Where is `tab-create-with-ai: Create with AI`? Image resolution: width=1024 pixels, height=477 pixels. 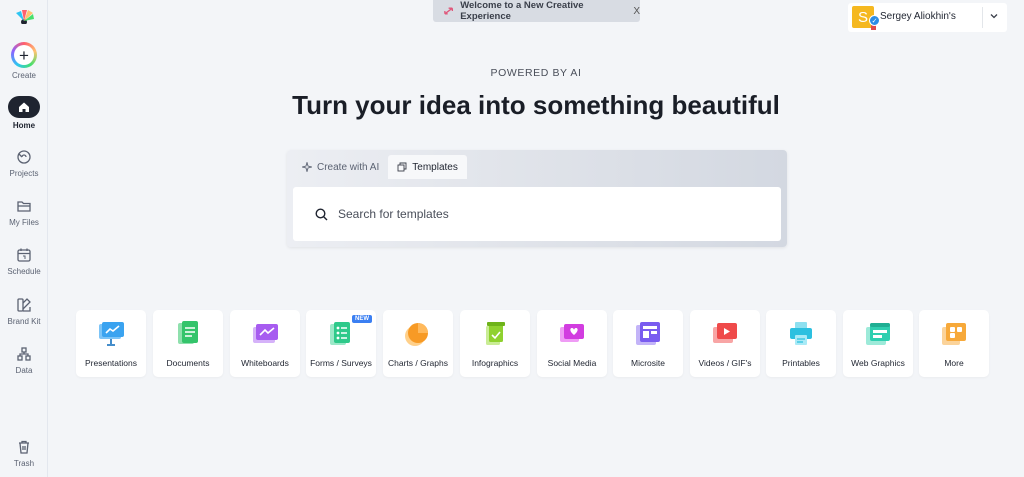 tab-create-with-ai: Create with AI is located at coordinates (340, 167).